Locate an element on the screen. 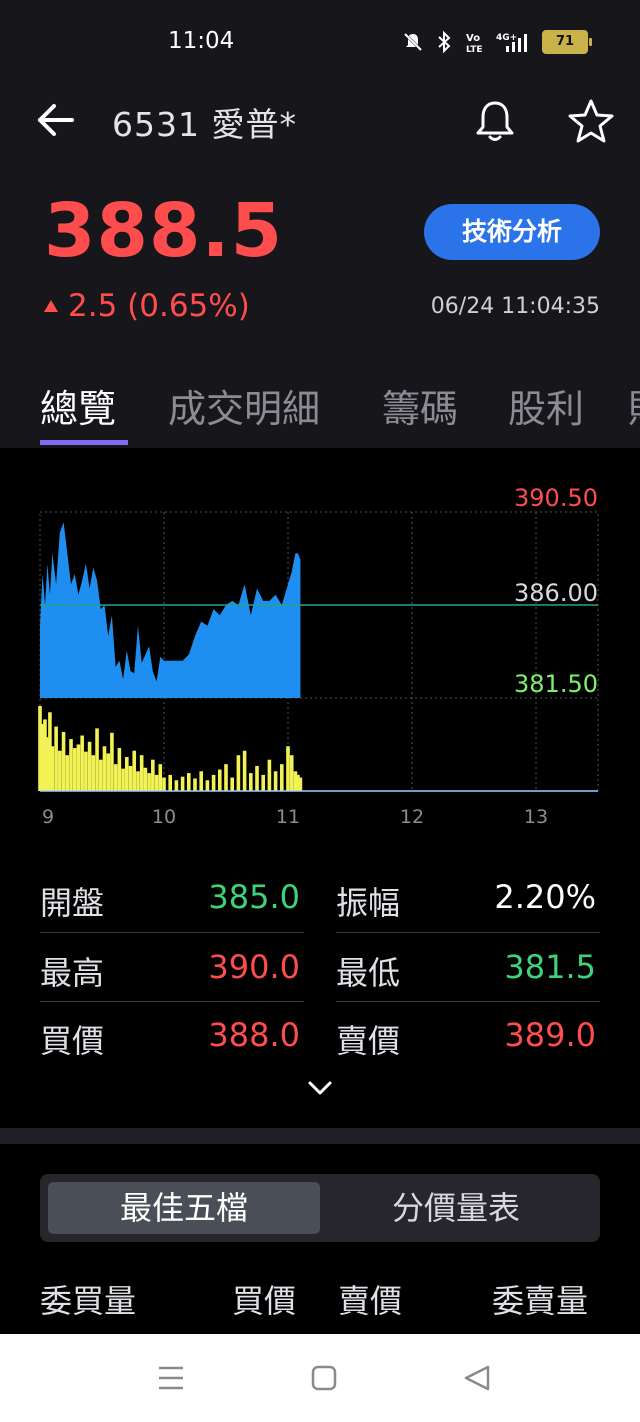 The image size is (640, 1422). stat-open-value: 385.0 is located at coordinates (254, 897).